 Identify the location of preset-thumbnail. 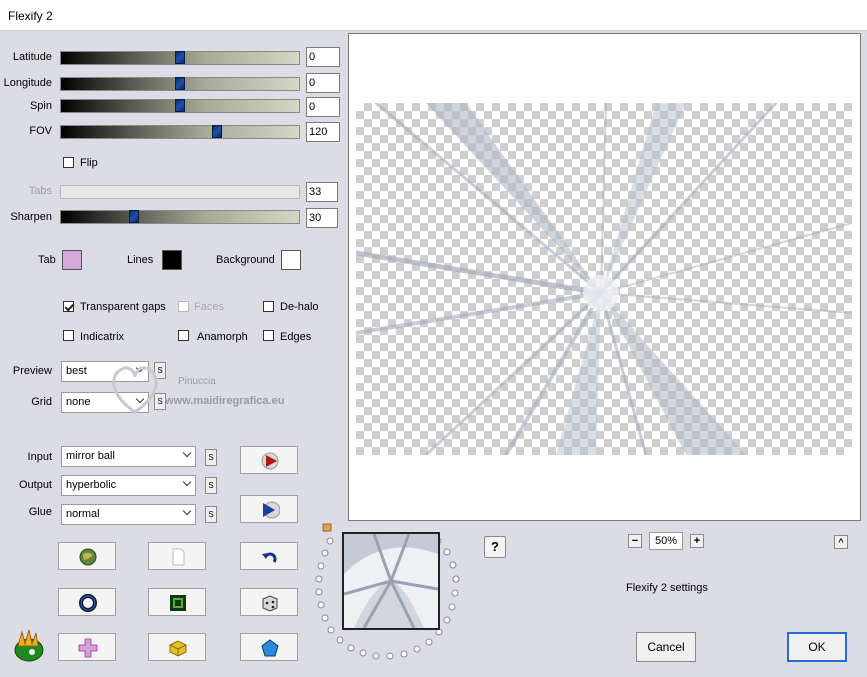
(391, 581).